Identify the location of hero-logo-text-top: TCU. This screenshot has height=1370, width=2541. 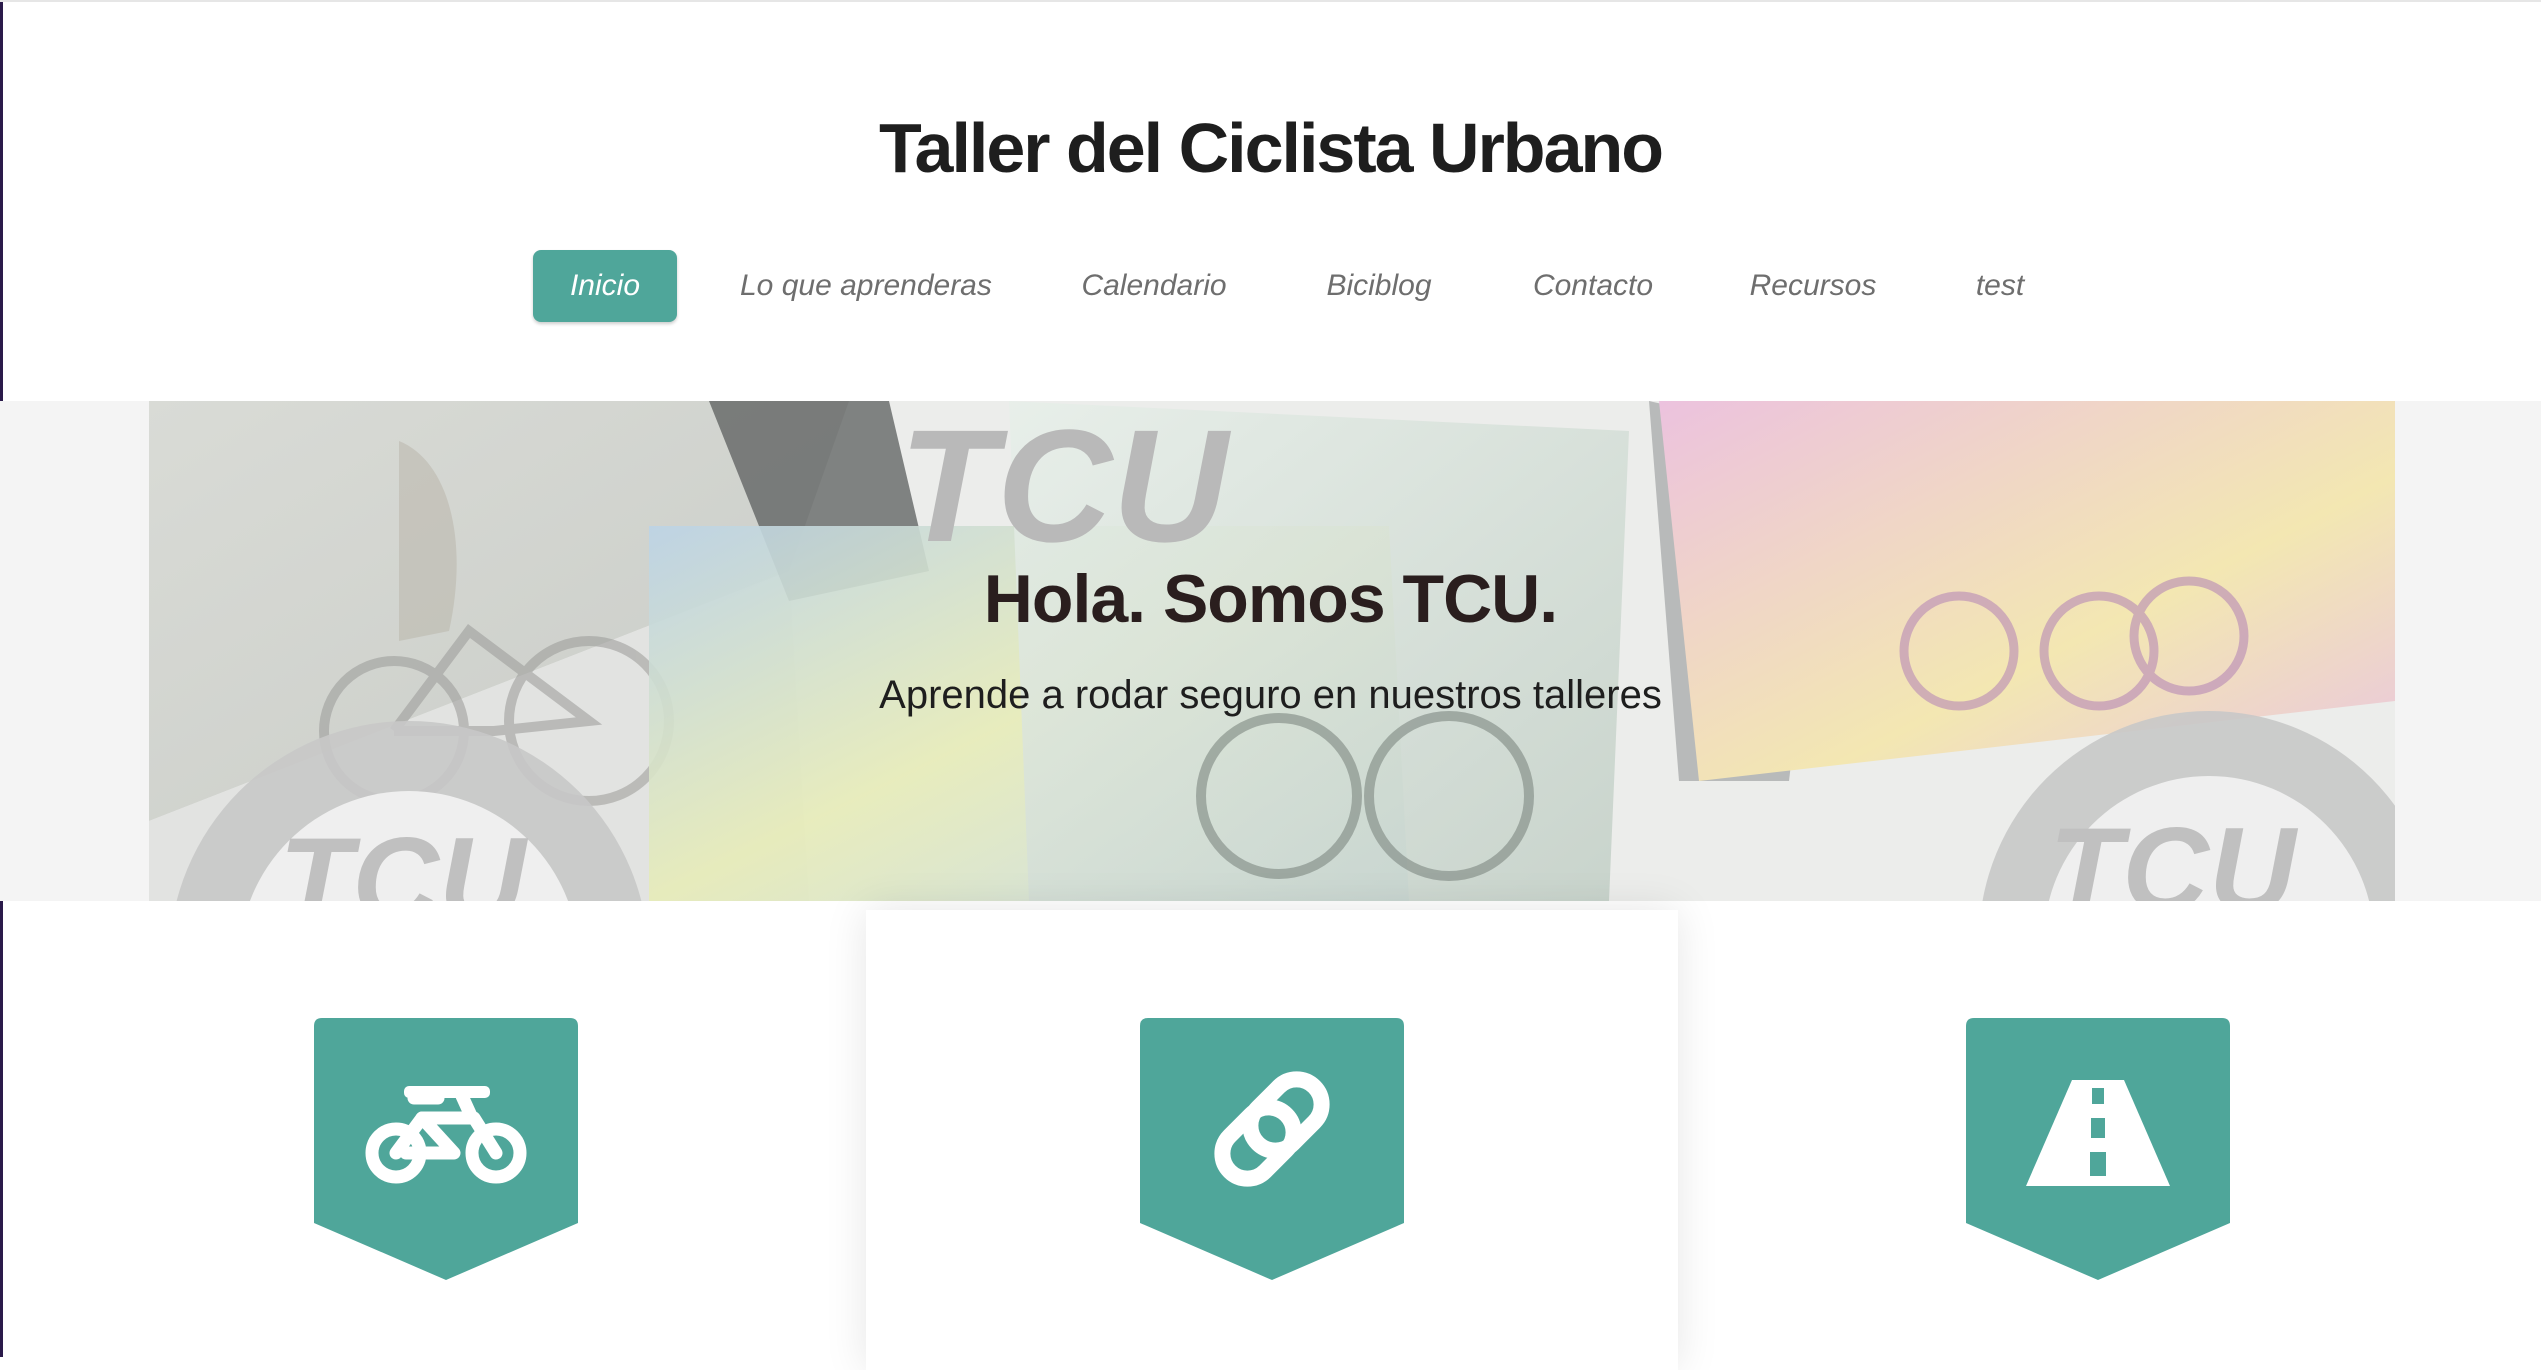
(1065, 488).